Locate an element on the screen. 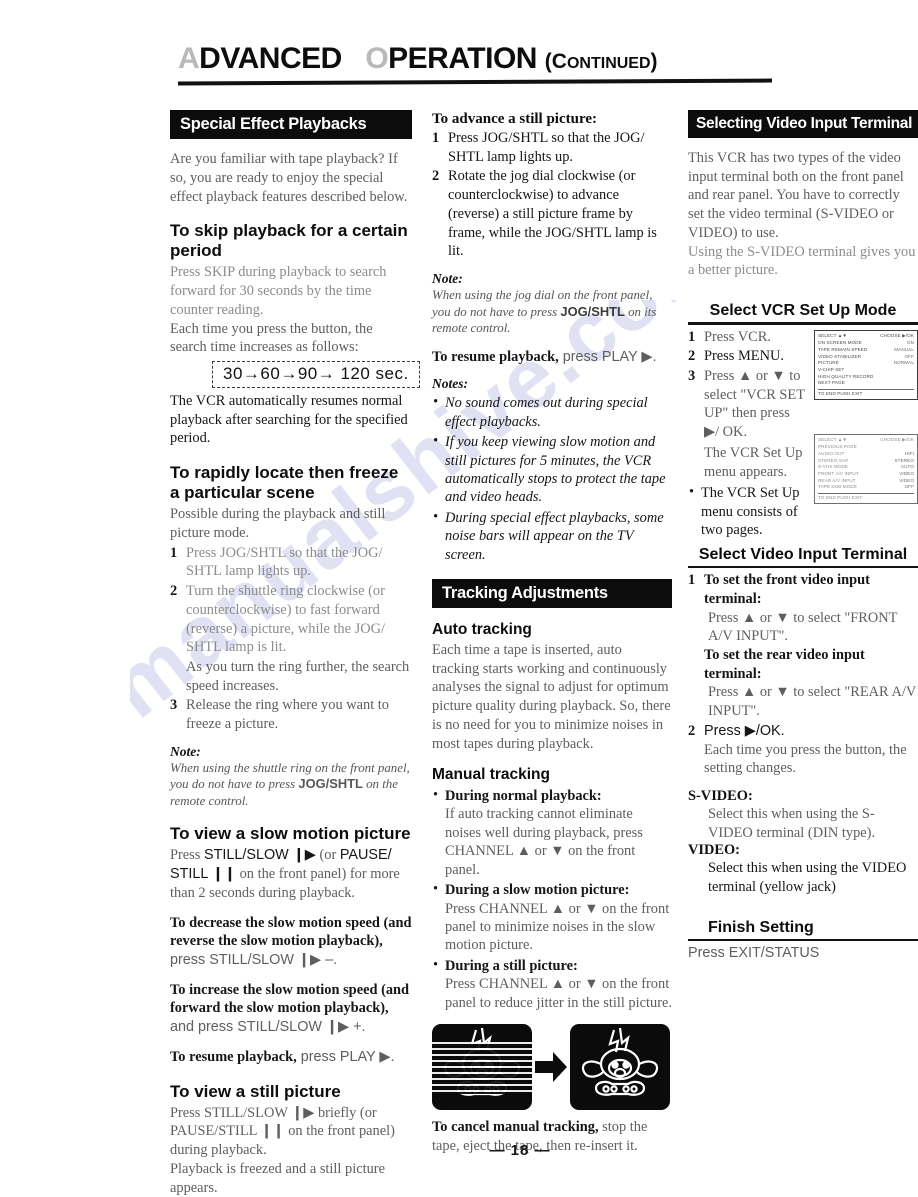 Image resolution: width=918 pixels, height=1197 pixels. finish-setting-body: Press EXIT/STATUS is located at coordinates (754, 953).